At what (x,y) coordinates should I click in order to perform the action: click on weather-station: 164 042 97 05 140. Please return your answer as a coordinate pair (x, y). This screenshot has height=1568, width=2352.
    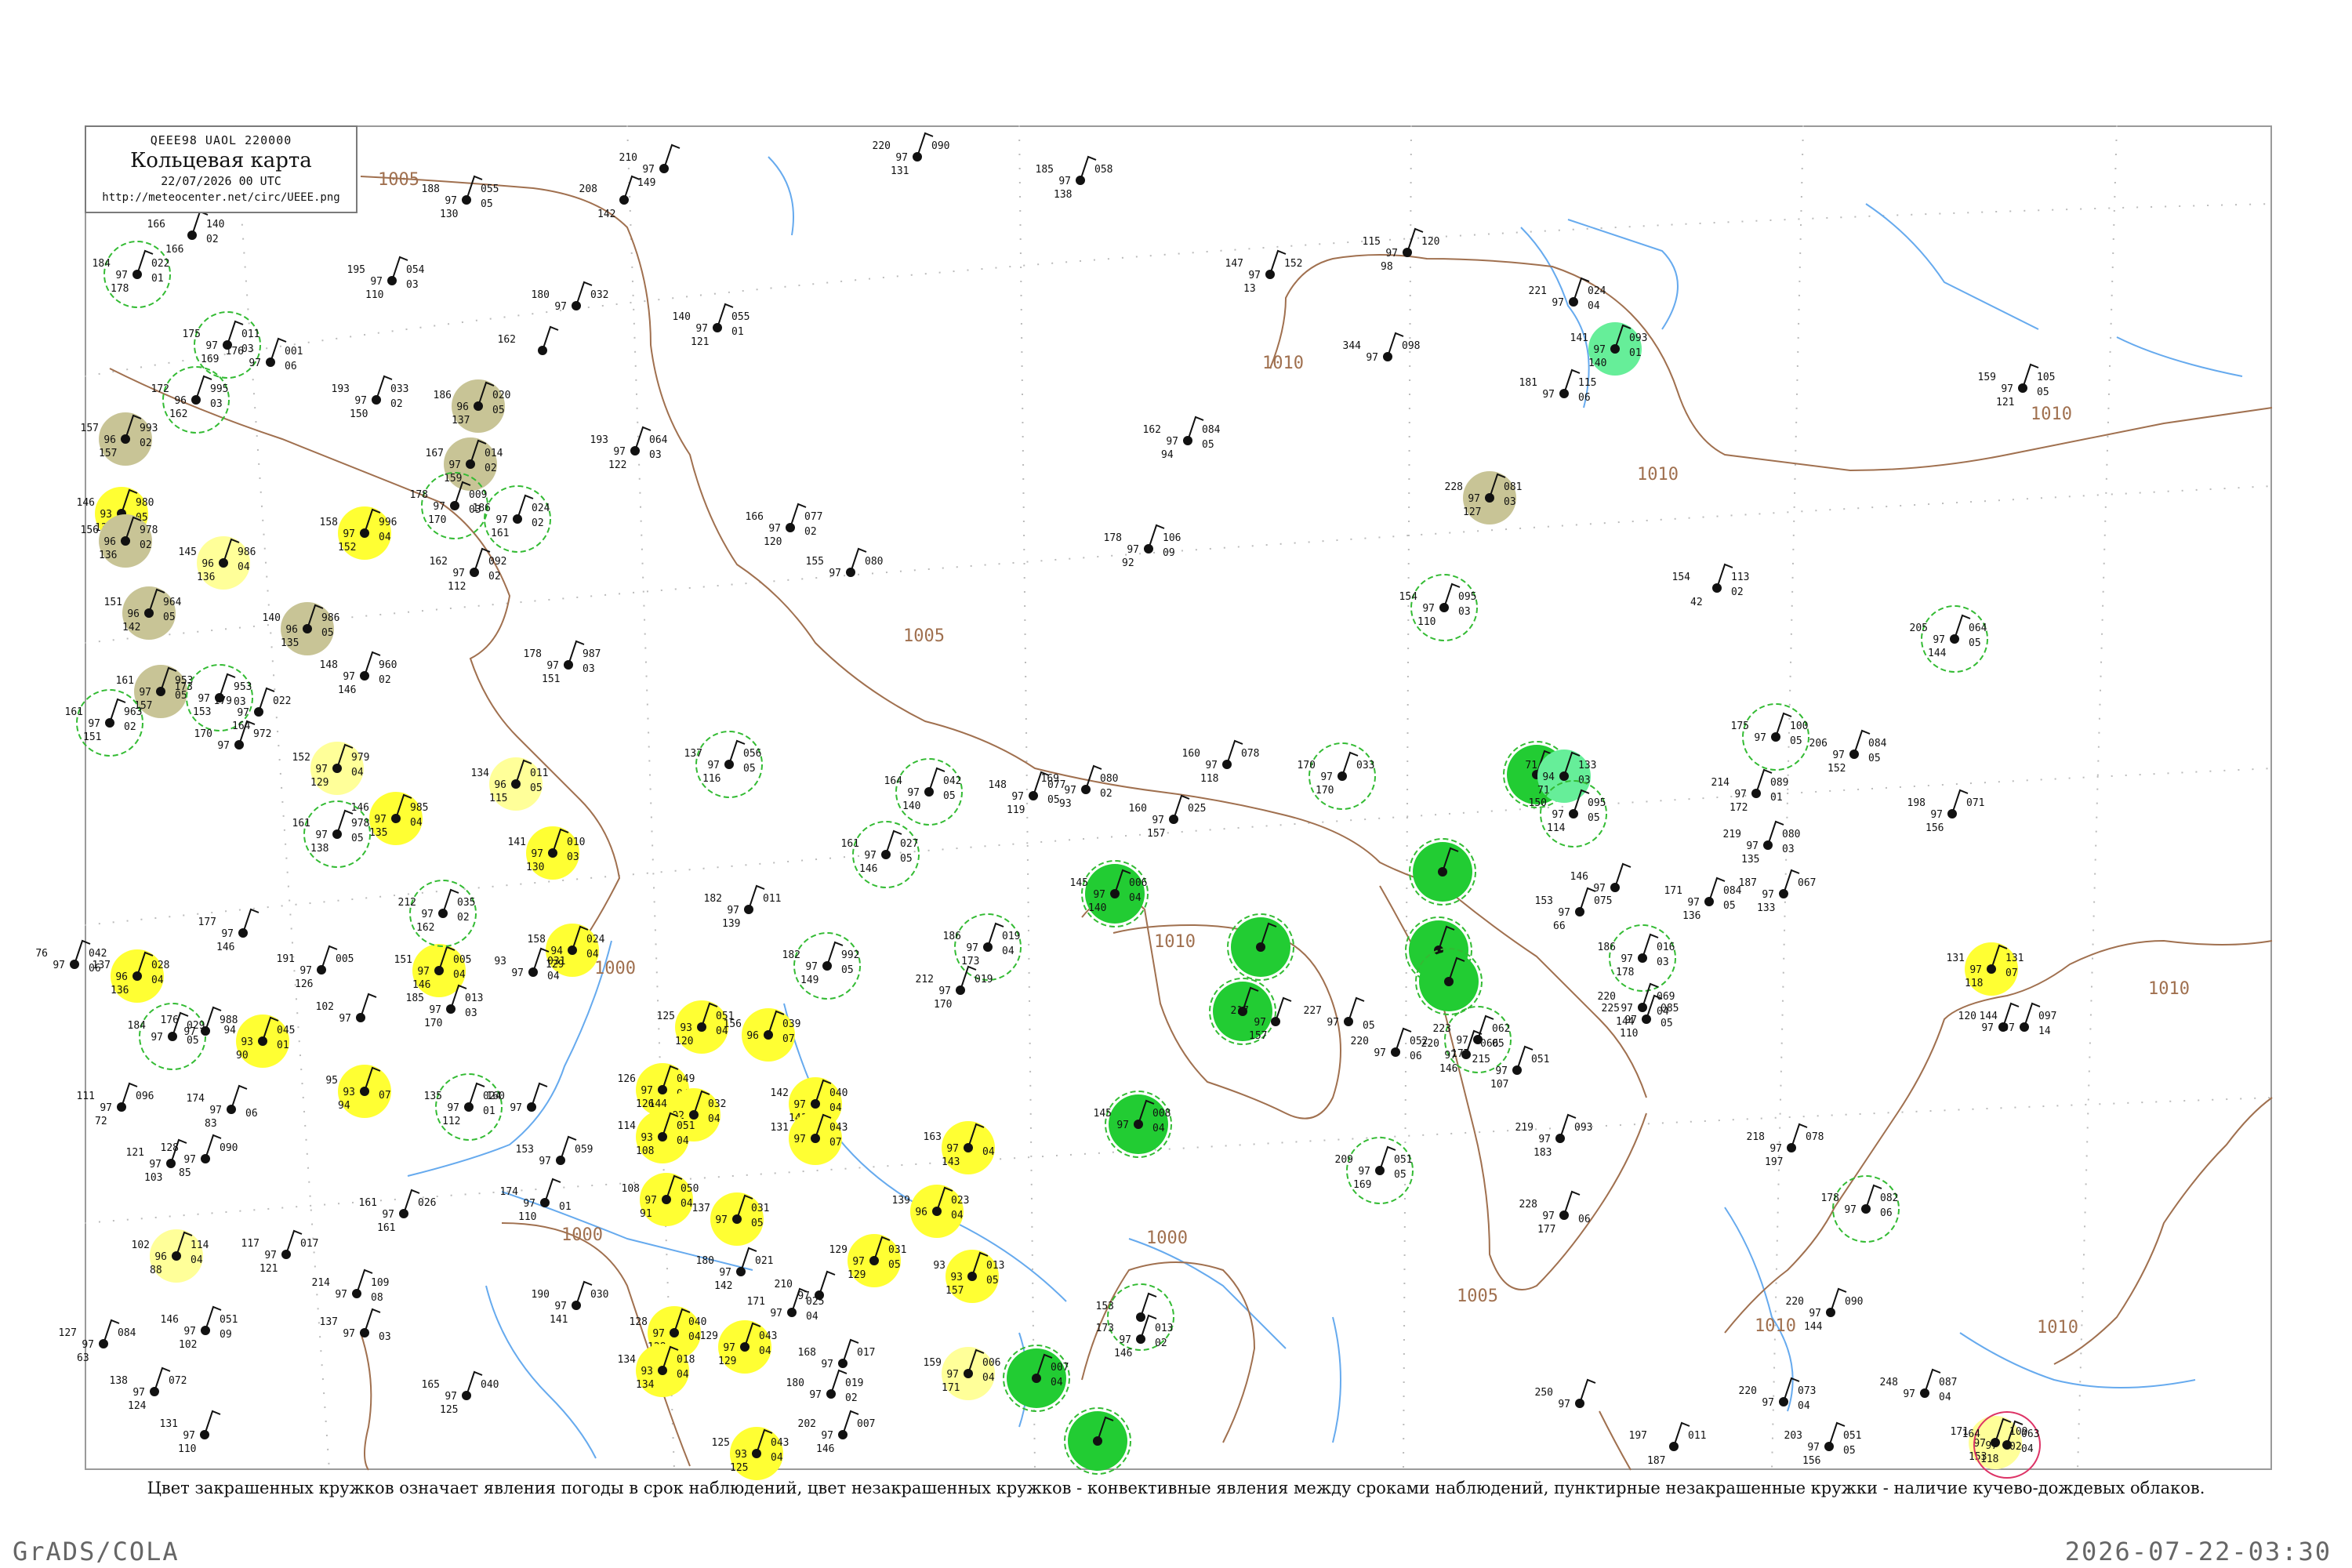
    Looking at the image, I should click on (923, 792).